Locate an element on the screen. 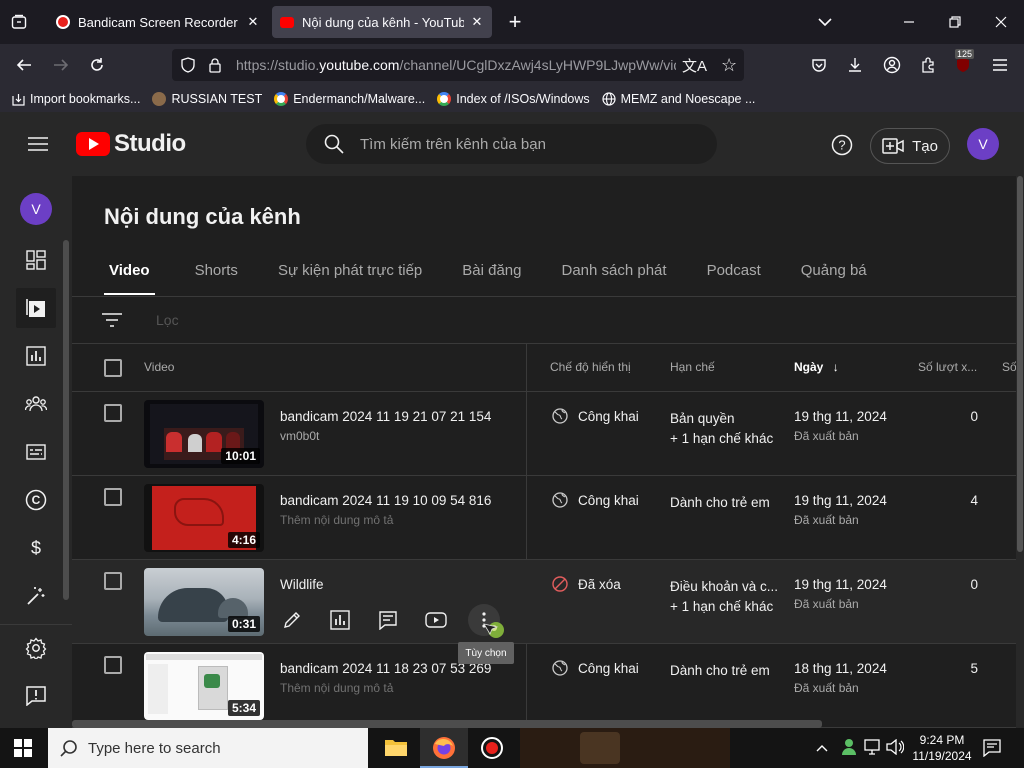 The image size is (1024, 768). comments-icon is located at coordinates (388, 620).